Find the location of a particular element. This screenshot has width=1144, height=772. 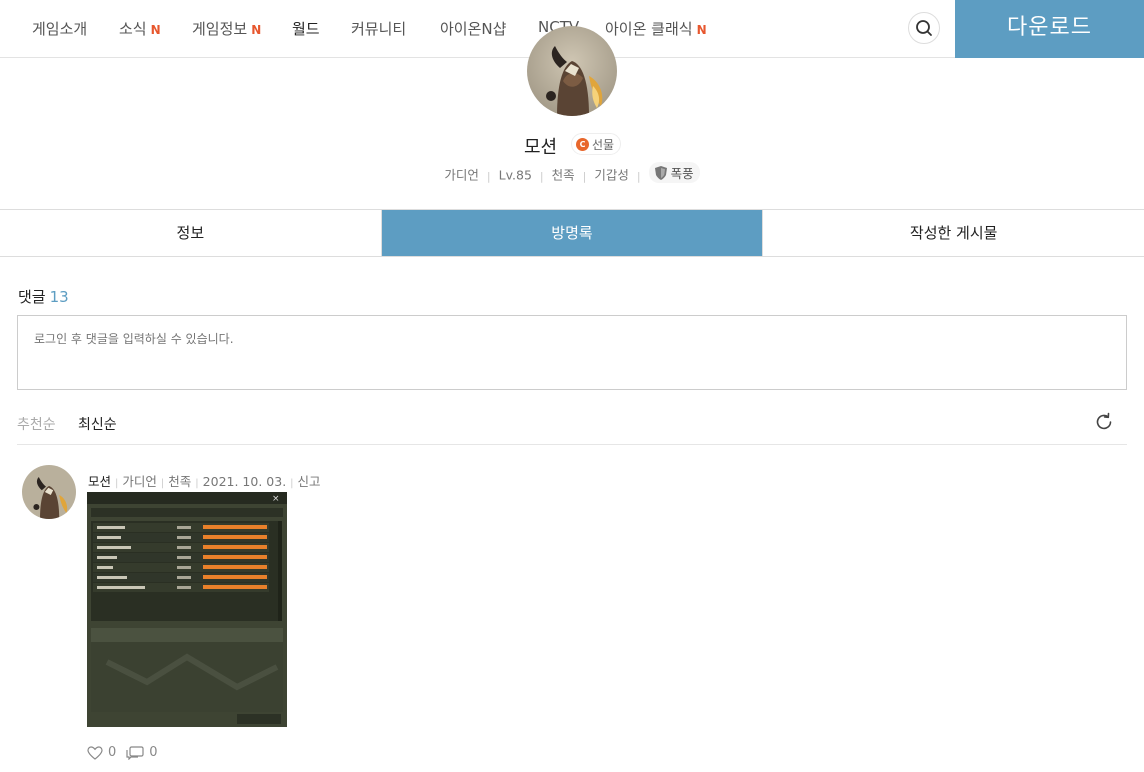

comment-author-avatar is located at coordinates (49, 492).